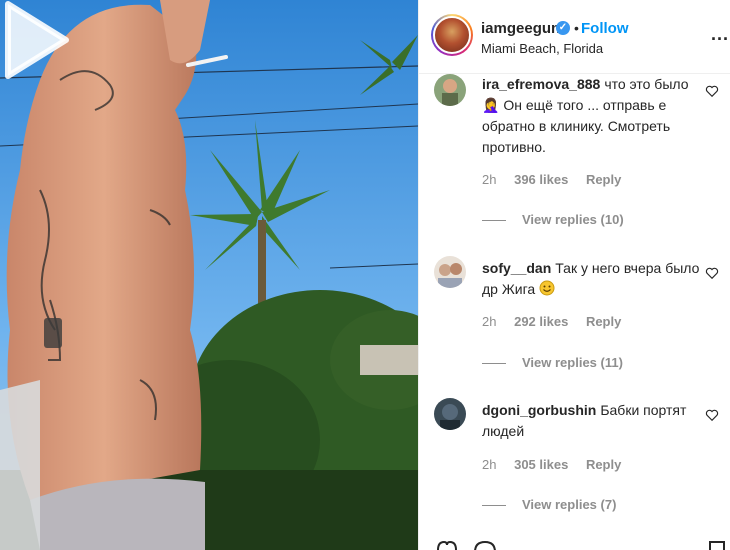 The width and height of the screenshot is (730, 550). Describe the element at coordinates (717, 545) in the screenshot. I see `bookmark-icon` at that location.